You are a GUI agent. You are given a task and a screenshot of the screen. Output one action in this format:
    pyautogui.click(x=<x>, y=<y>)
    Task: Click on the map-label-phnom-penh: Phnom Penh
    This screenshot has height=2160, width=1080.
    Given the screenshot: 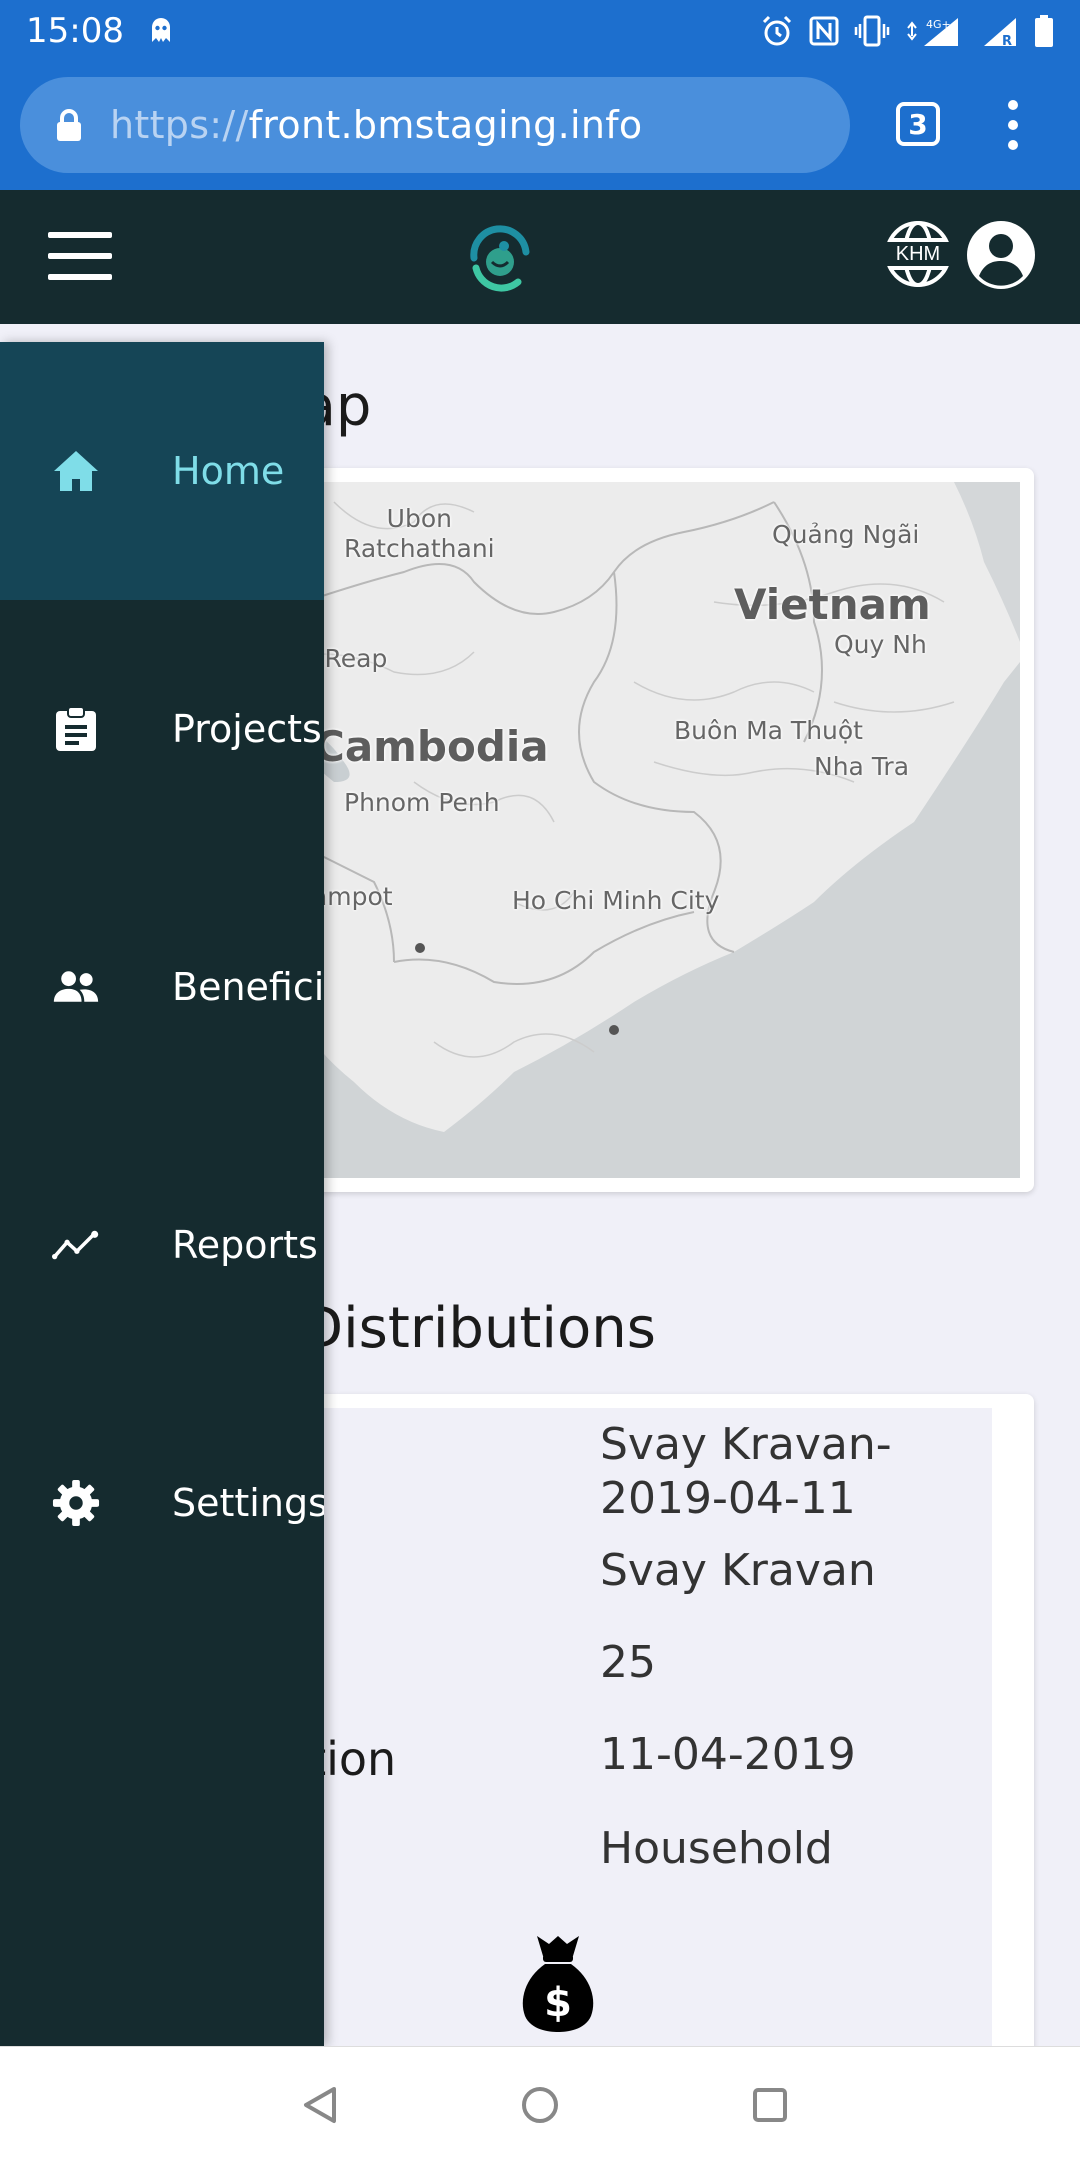 What is the action you would take?
    pyautogui.click(x=422, y=802)
    